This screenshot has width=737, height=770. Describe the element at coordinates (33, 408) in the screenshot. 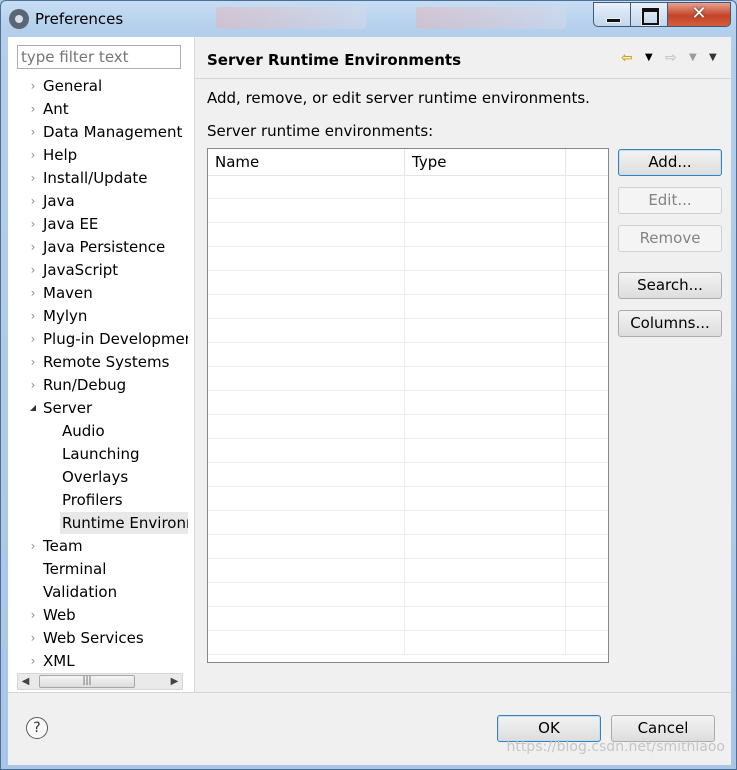

I see `expanded-arrow-icon: ◢` at that location.